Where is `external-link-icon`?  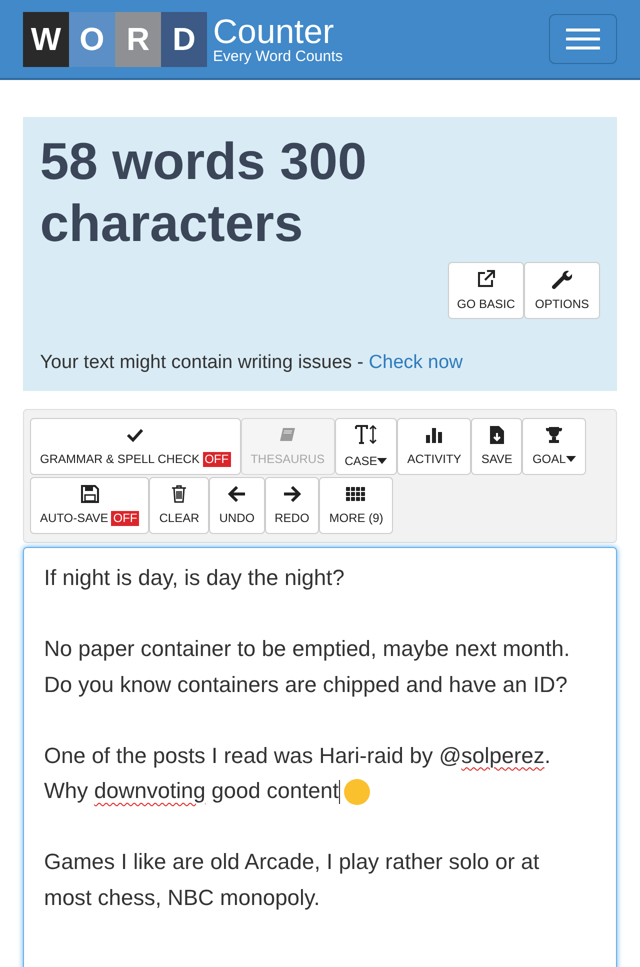 external-link-icon is located at coordinates (486, 278).